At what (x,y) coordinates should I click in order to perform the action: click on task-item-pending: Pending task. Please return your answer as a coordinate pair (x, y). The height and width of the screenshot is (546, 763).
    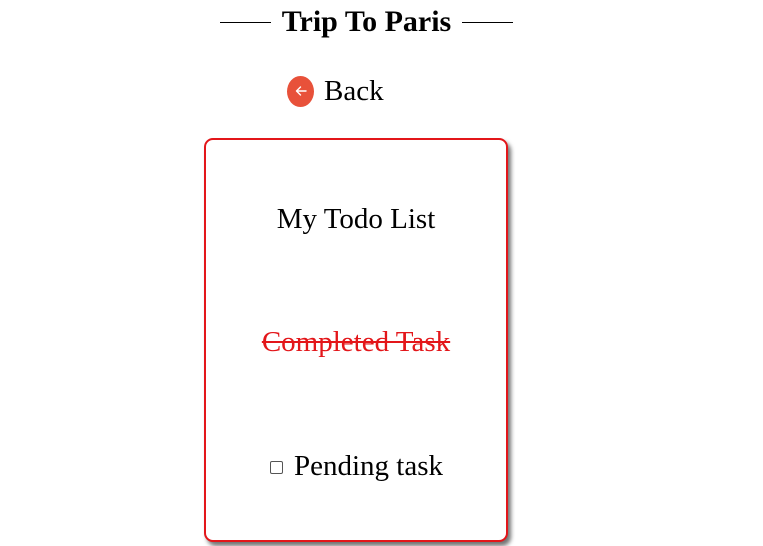
    Looking at the image, I should click on (356, 466).